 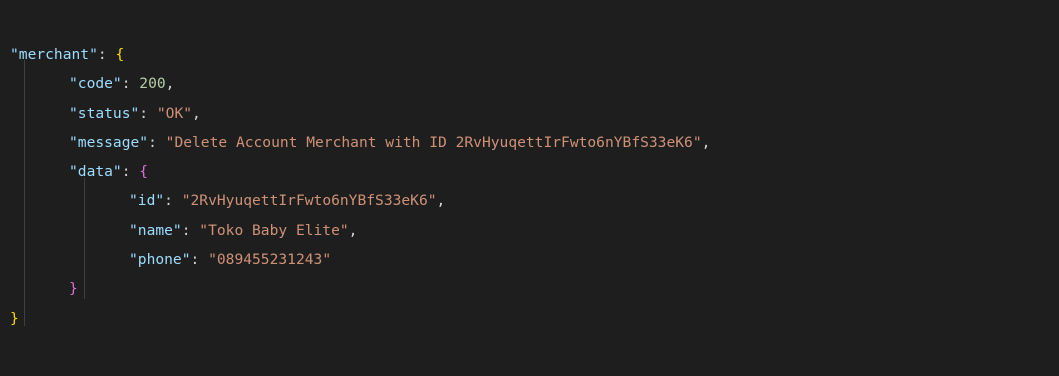 I want to click on json-key-id: "id", so click(x=147, y=201).